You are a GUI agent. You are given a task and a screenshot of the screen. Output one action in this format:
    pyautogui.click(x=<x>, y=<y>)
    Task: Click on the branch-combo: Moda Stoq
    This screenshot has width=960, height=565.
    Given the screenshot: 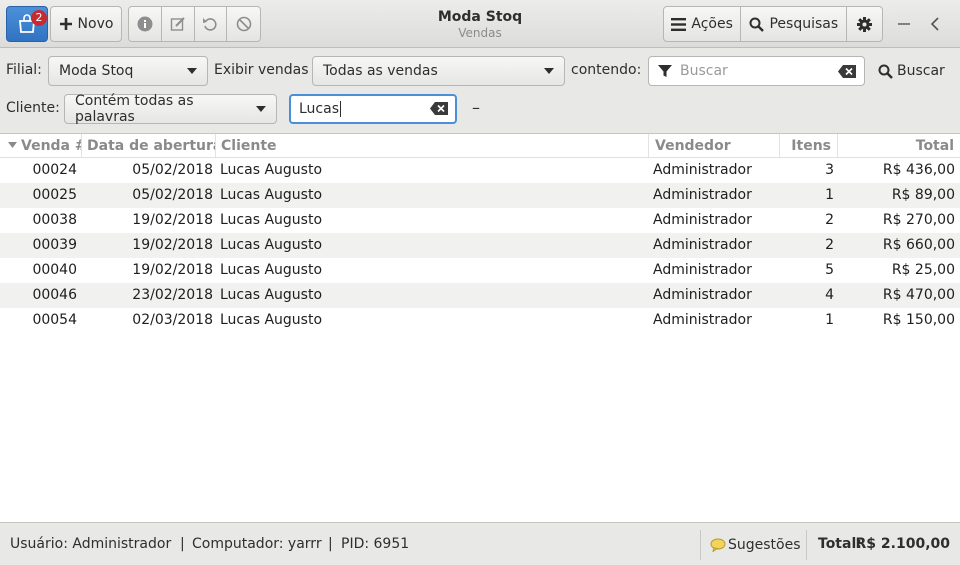 What is the action you would take?
    pyautogui.click(x=128, y=71)
    